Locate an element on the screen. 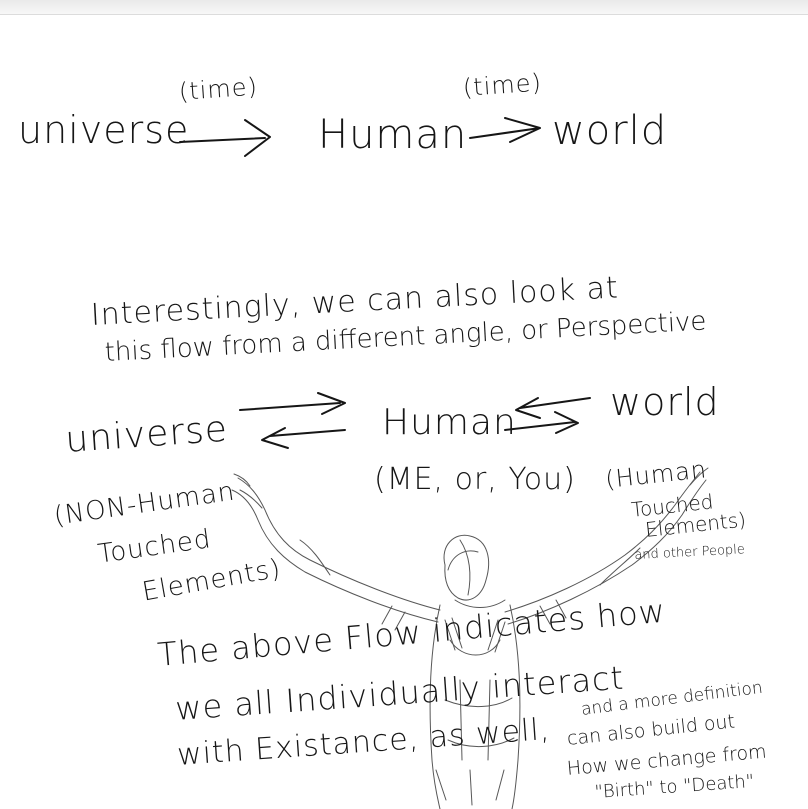 The image size is (808, 809). diagram1-universe-label: universe is located at coordinates (104, 130).